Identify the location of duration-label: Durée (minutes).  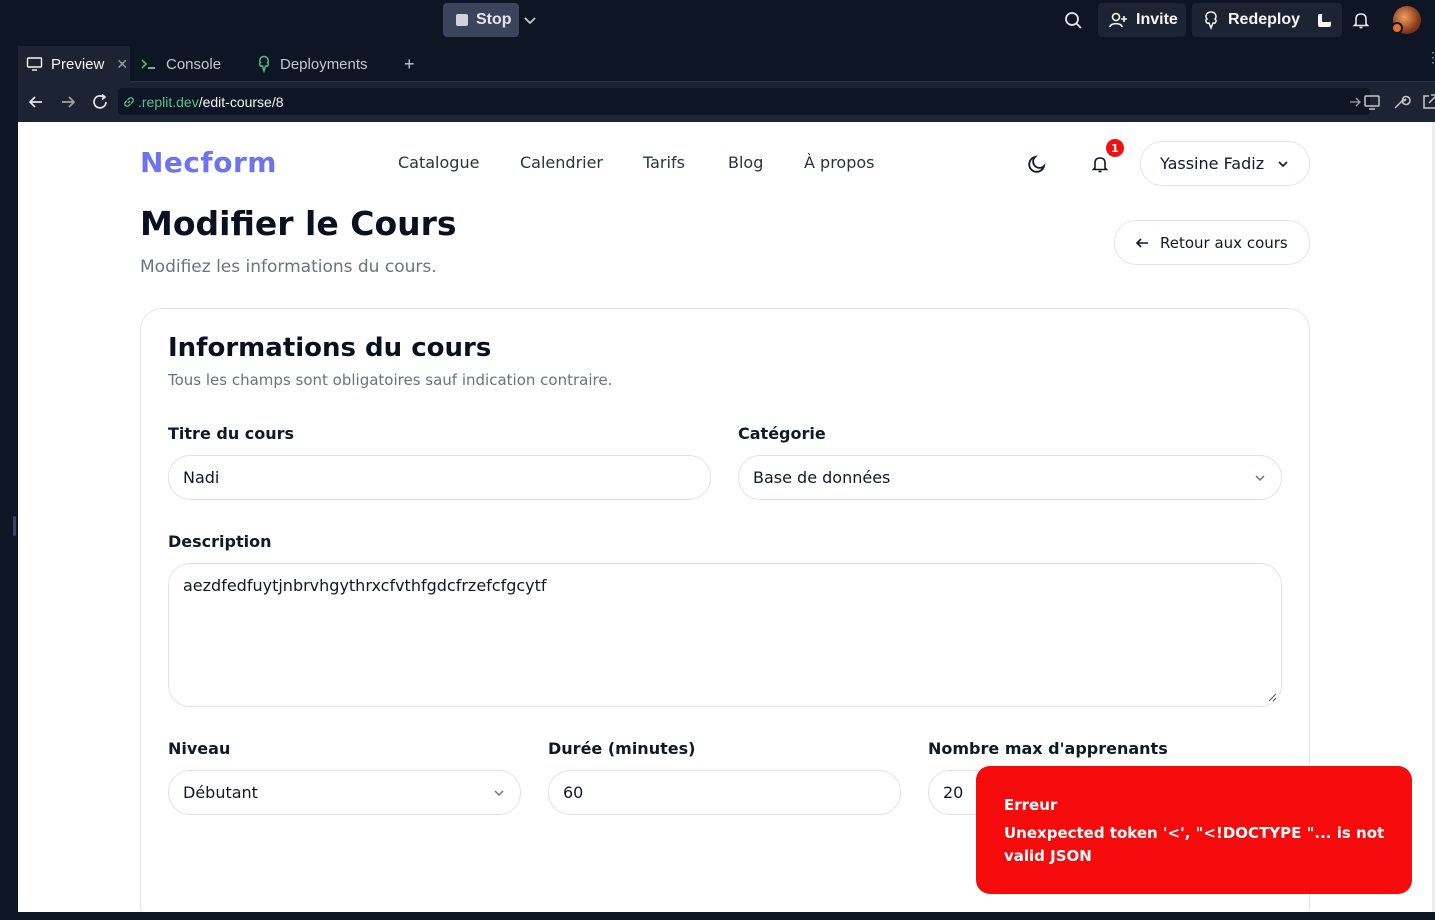
(622, 748).